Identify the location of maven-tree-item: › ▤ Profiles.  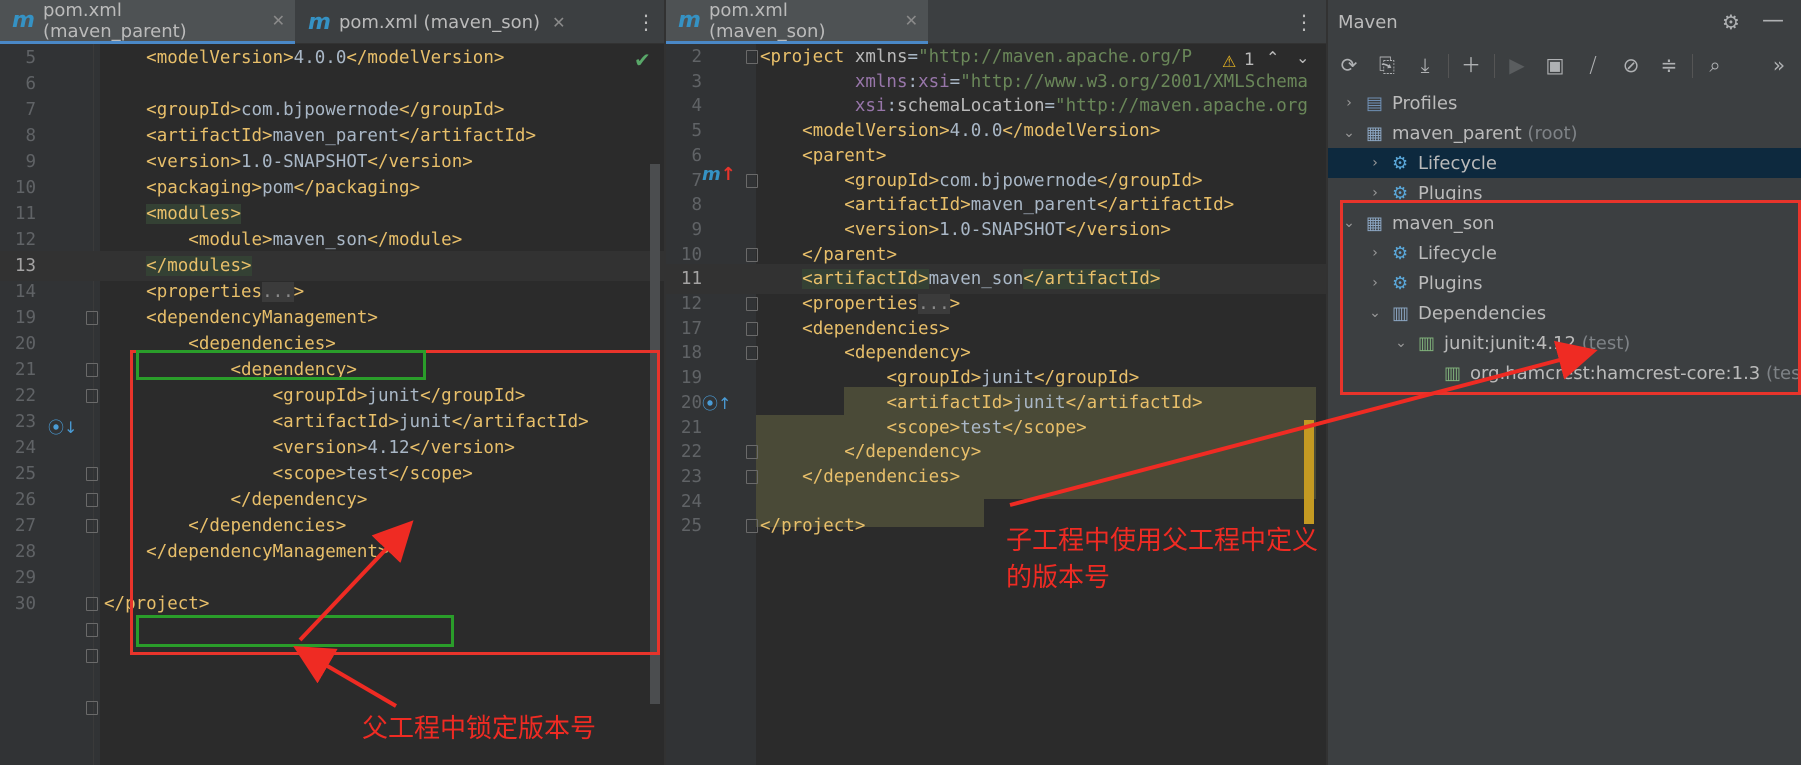
(1564, 103).